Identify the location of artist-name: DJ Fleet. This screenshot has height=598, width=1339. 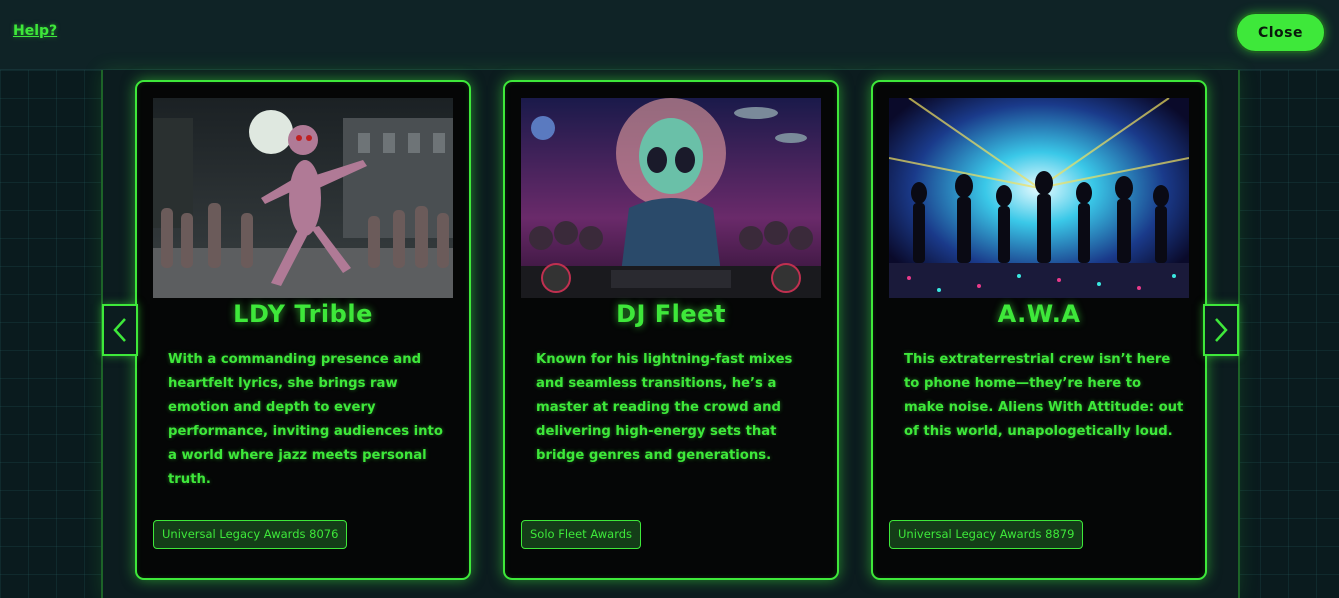
(671, 314).